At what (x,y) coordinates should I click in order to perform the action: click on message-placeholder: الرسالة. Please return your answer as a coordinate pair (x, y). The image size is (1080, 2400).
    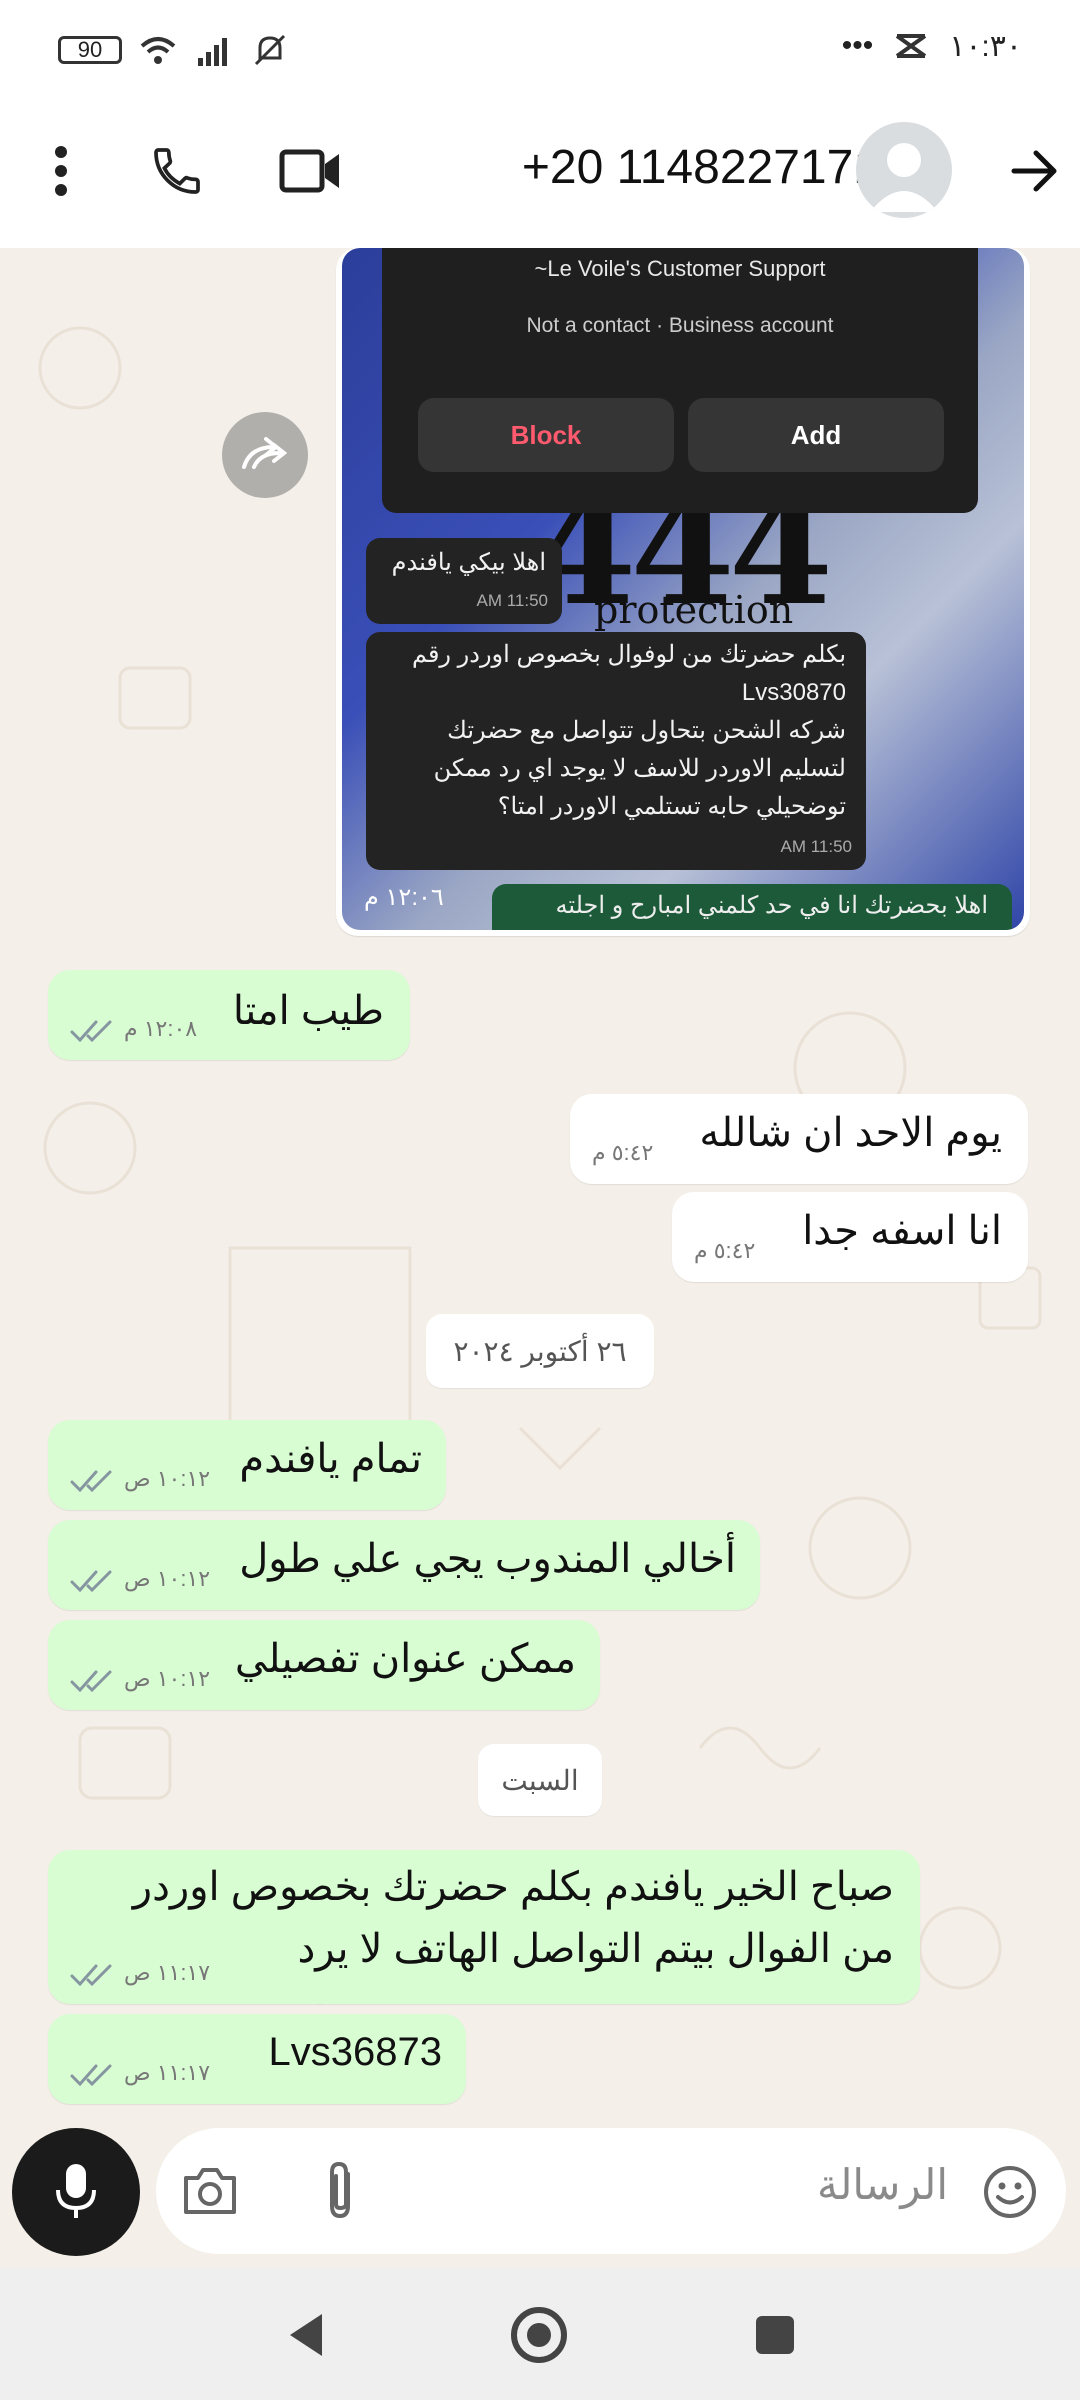
    Looking at the image, I should click on (882, 2184).